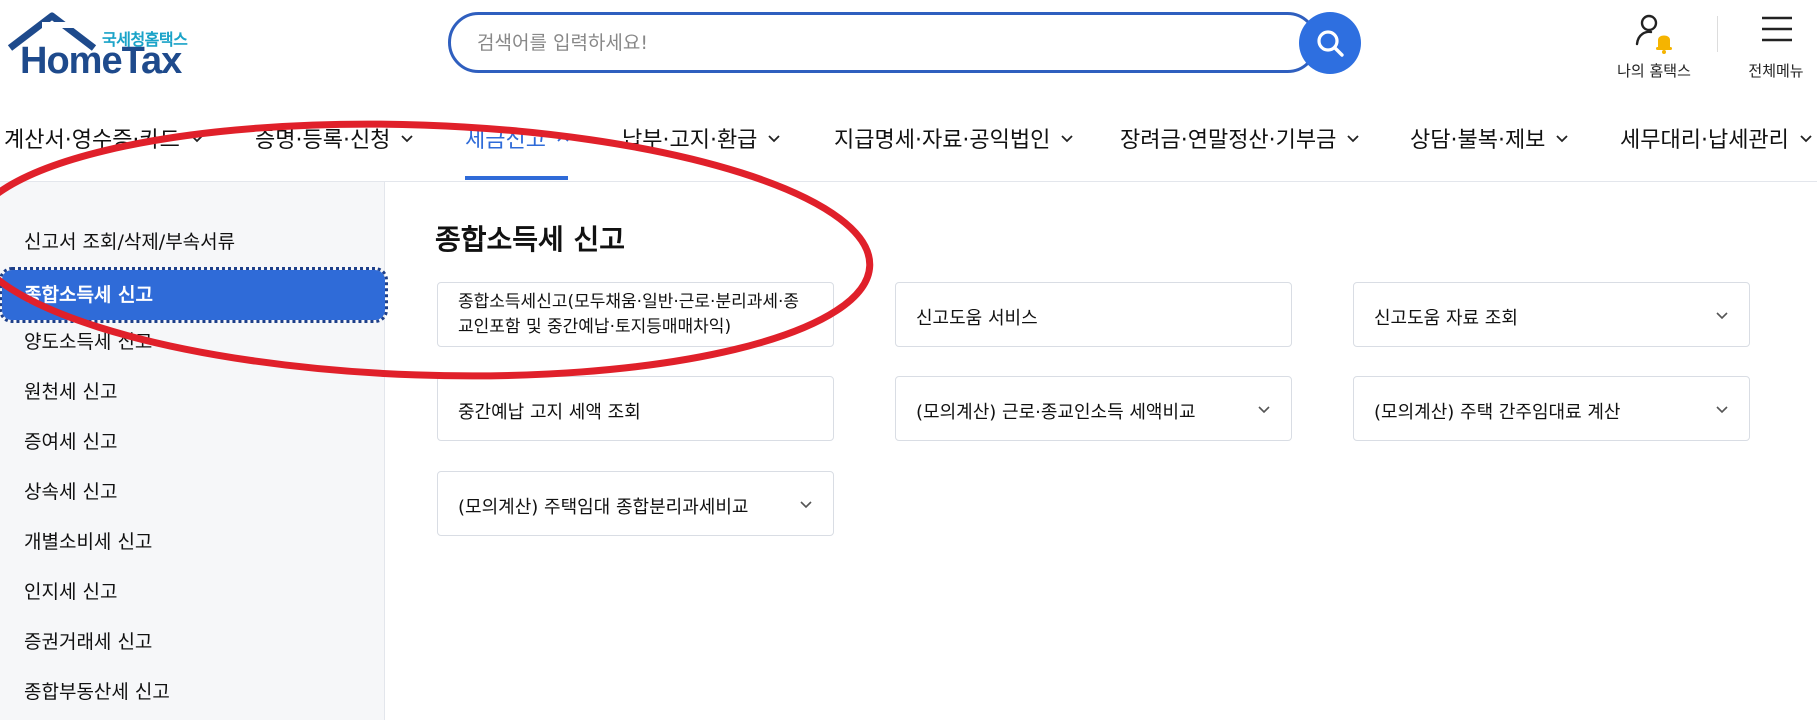 The image size is (1817, 720). What do you see at coordinates (857, 43) in the screenshot?
I see `search-input` at bounding box center [857, 43].